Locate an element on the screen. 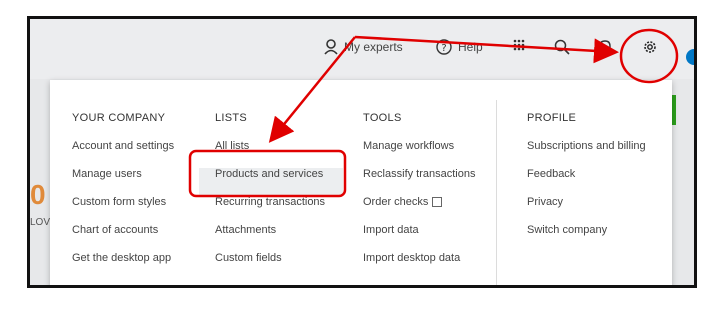  menu-item-chart-of-accounts: Chart of accounts is located at coordinates (123, 238).